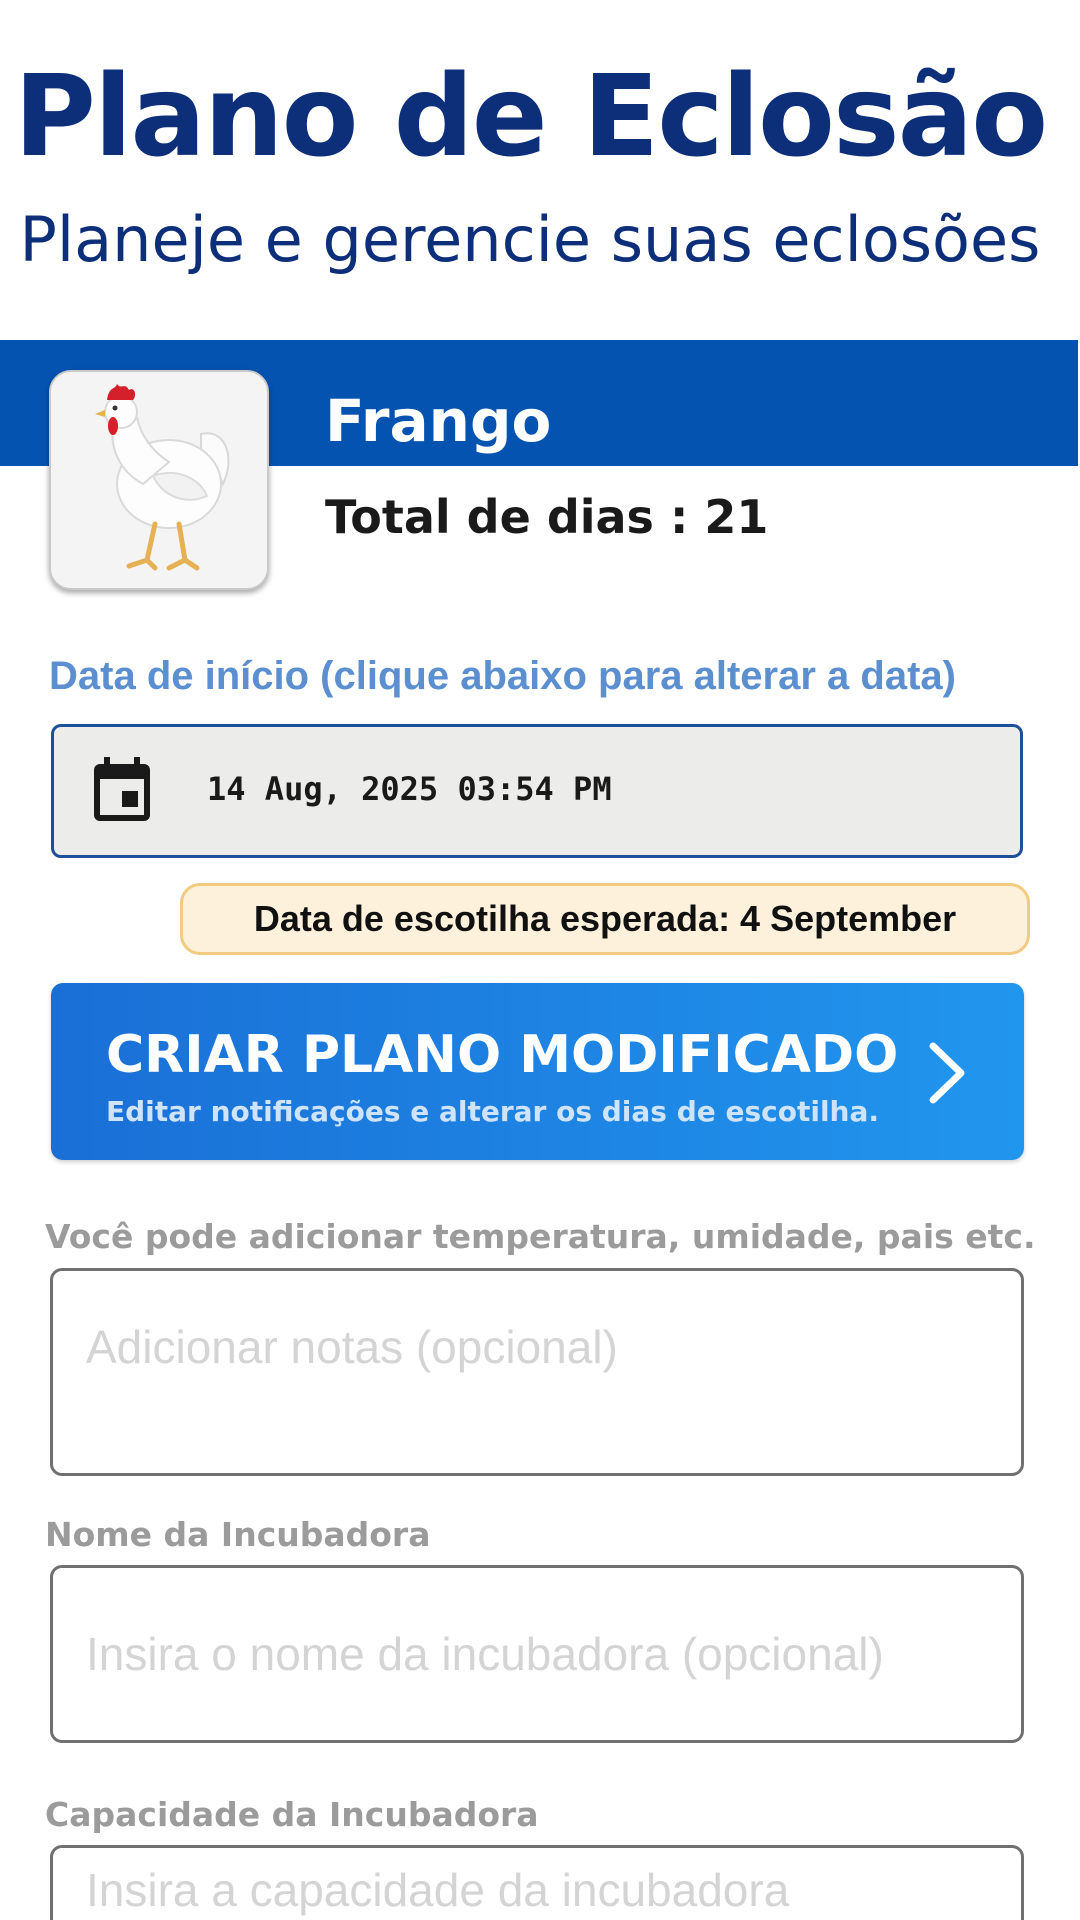 This screenshot has width=1080, height=1920. What do you see at coordinates (238, 1534) in the screenshot?
I see `incubator-name-caption: Nome da Incubadora` at bounding box center [238, 1534].